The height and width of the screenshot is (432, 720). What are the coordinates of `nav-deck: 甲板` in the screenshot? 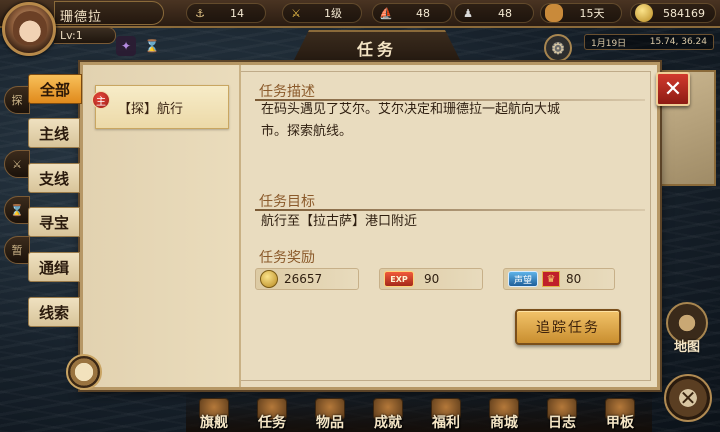 It's located at (620, 412).